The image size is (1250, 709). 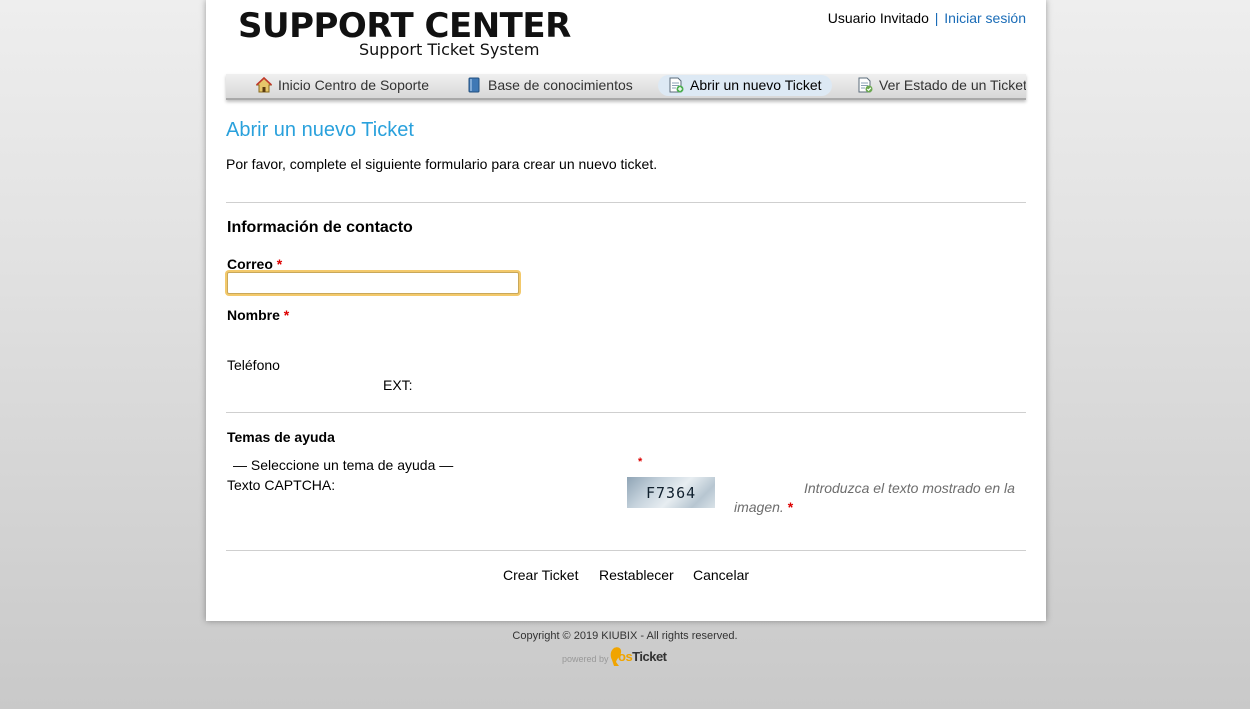 I want to click on nav-item-label: Base de conocimientos, so click(x=560, y=85).